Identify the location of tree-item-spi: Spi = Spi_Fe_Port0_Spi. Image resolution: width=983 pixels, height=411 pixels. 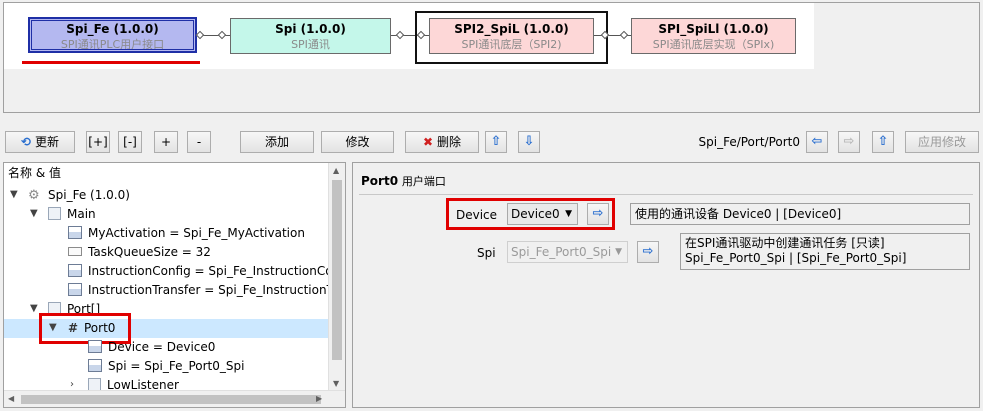
(166, 366).